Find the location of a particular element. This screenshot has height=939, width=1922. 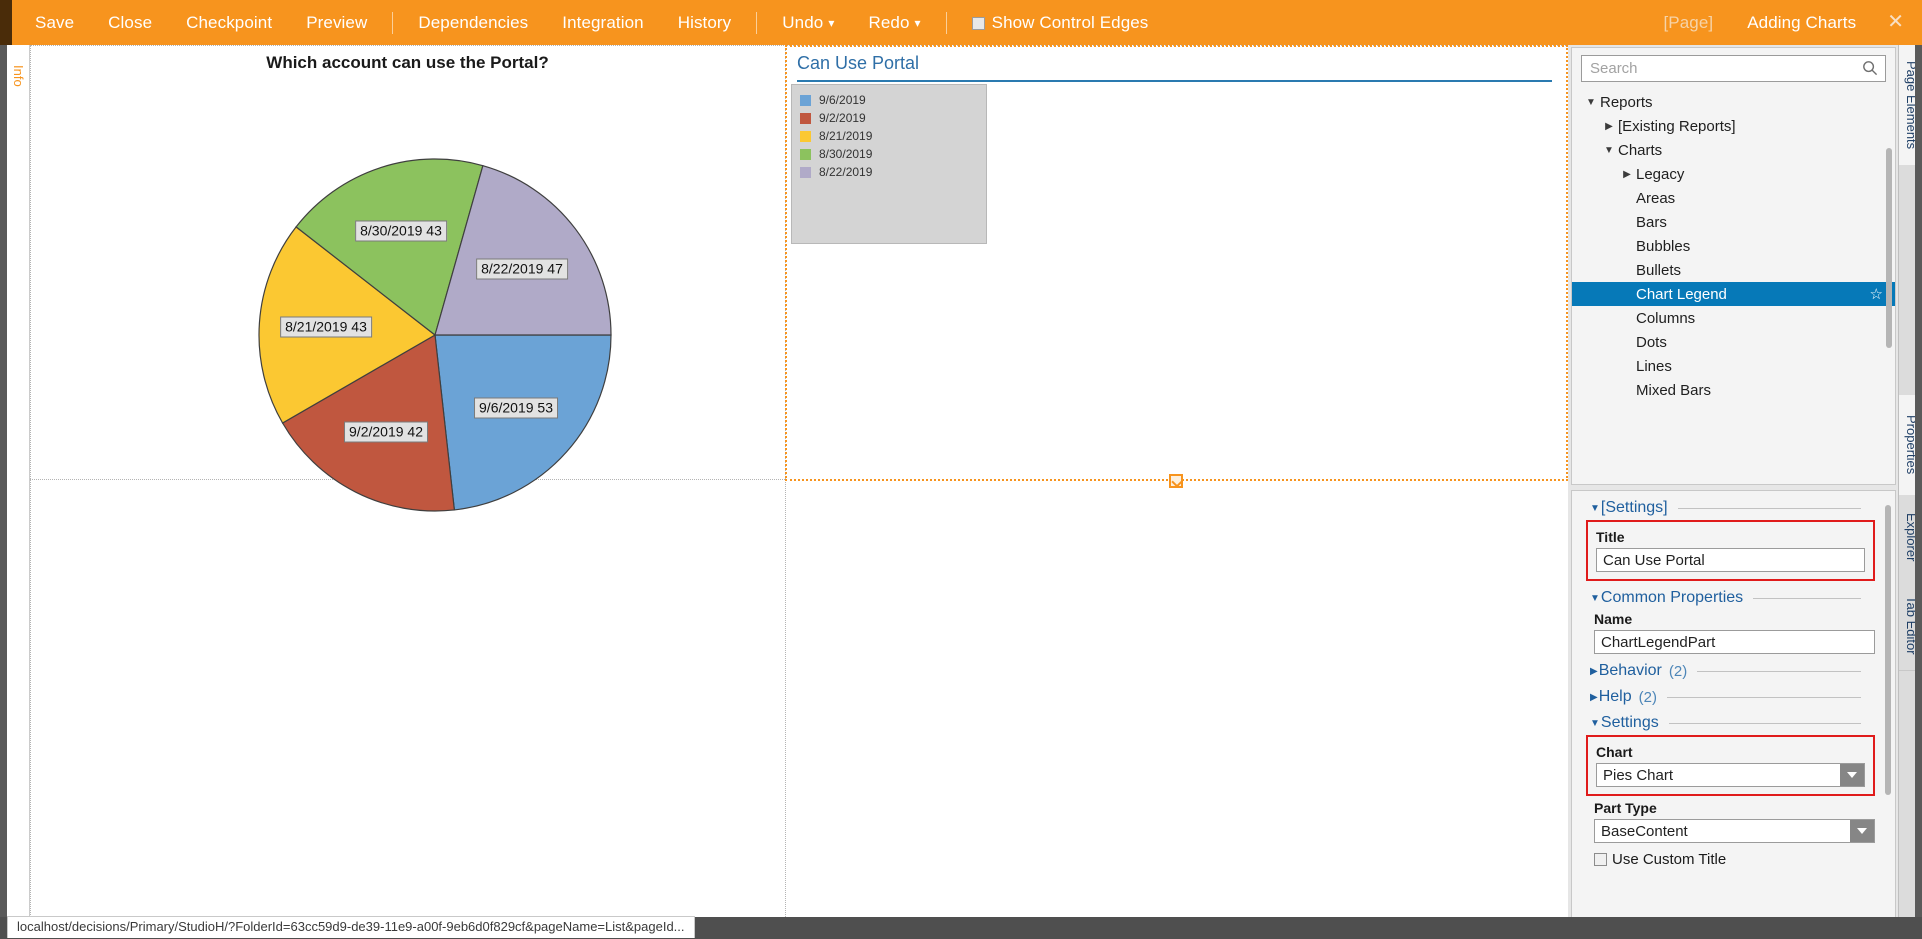

legend-item: 8/21/2019 is located at coordinates (893, 136).